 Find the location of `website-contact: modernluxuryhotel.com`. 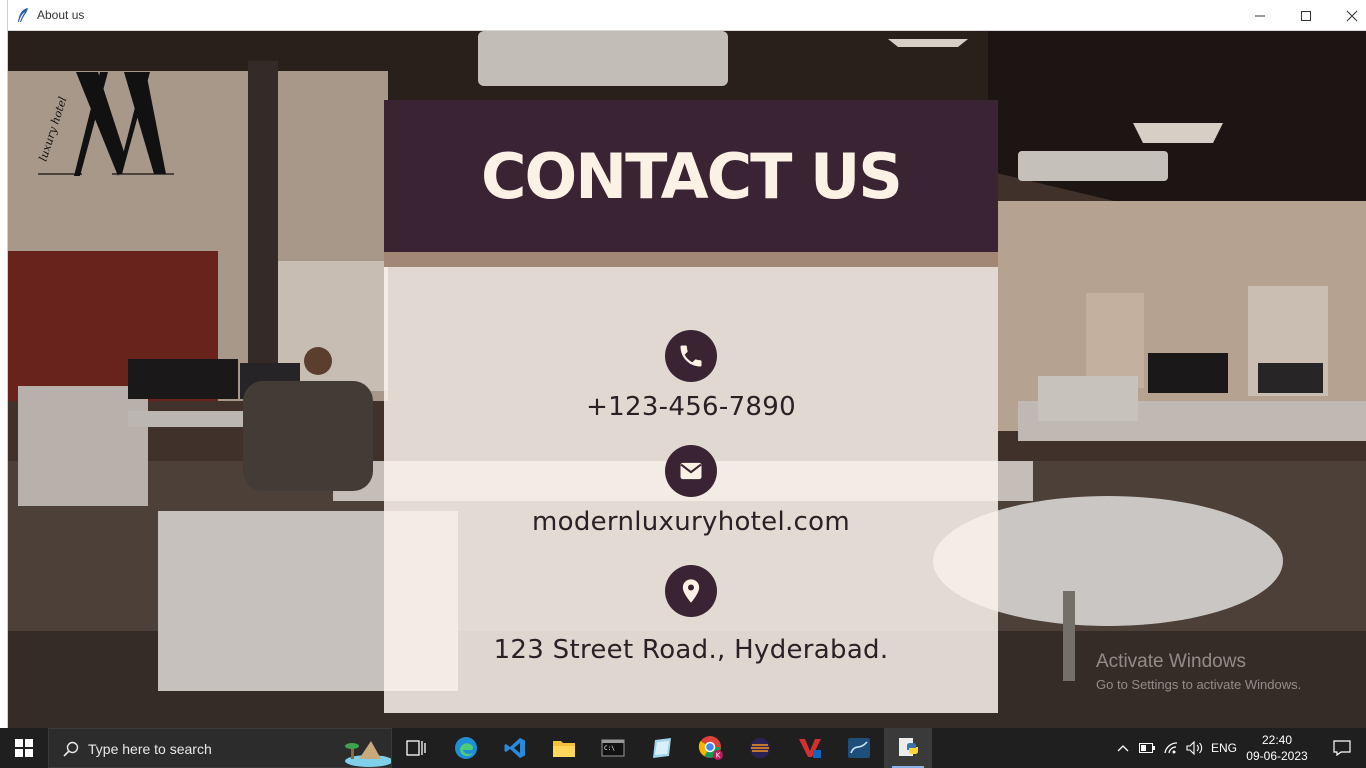

website-contact: modernluxuryhotel.com is located at coordinates (691, 491).